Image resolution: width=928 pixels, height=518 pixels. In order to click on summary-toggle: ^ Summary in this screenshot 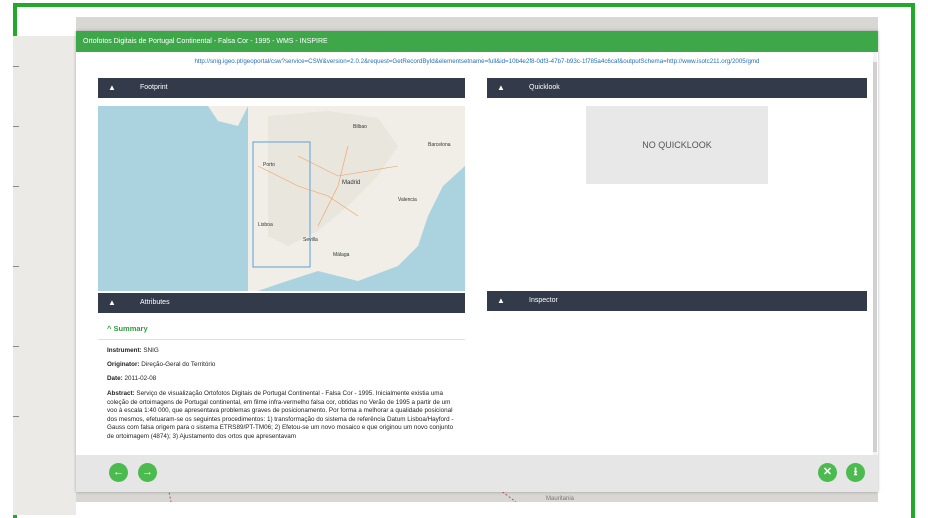, I will do `click(281, 327)`.